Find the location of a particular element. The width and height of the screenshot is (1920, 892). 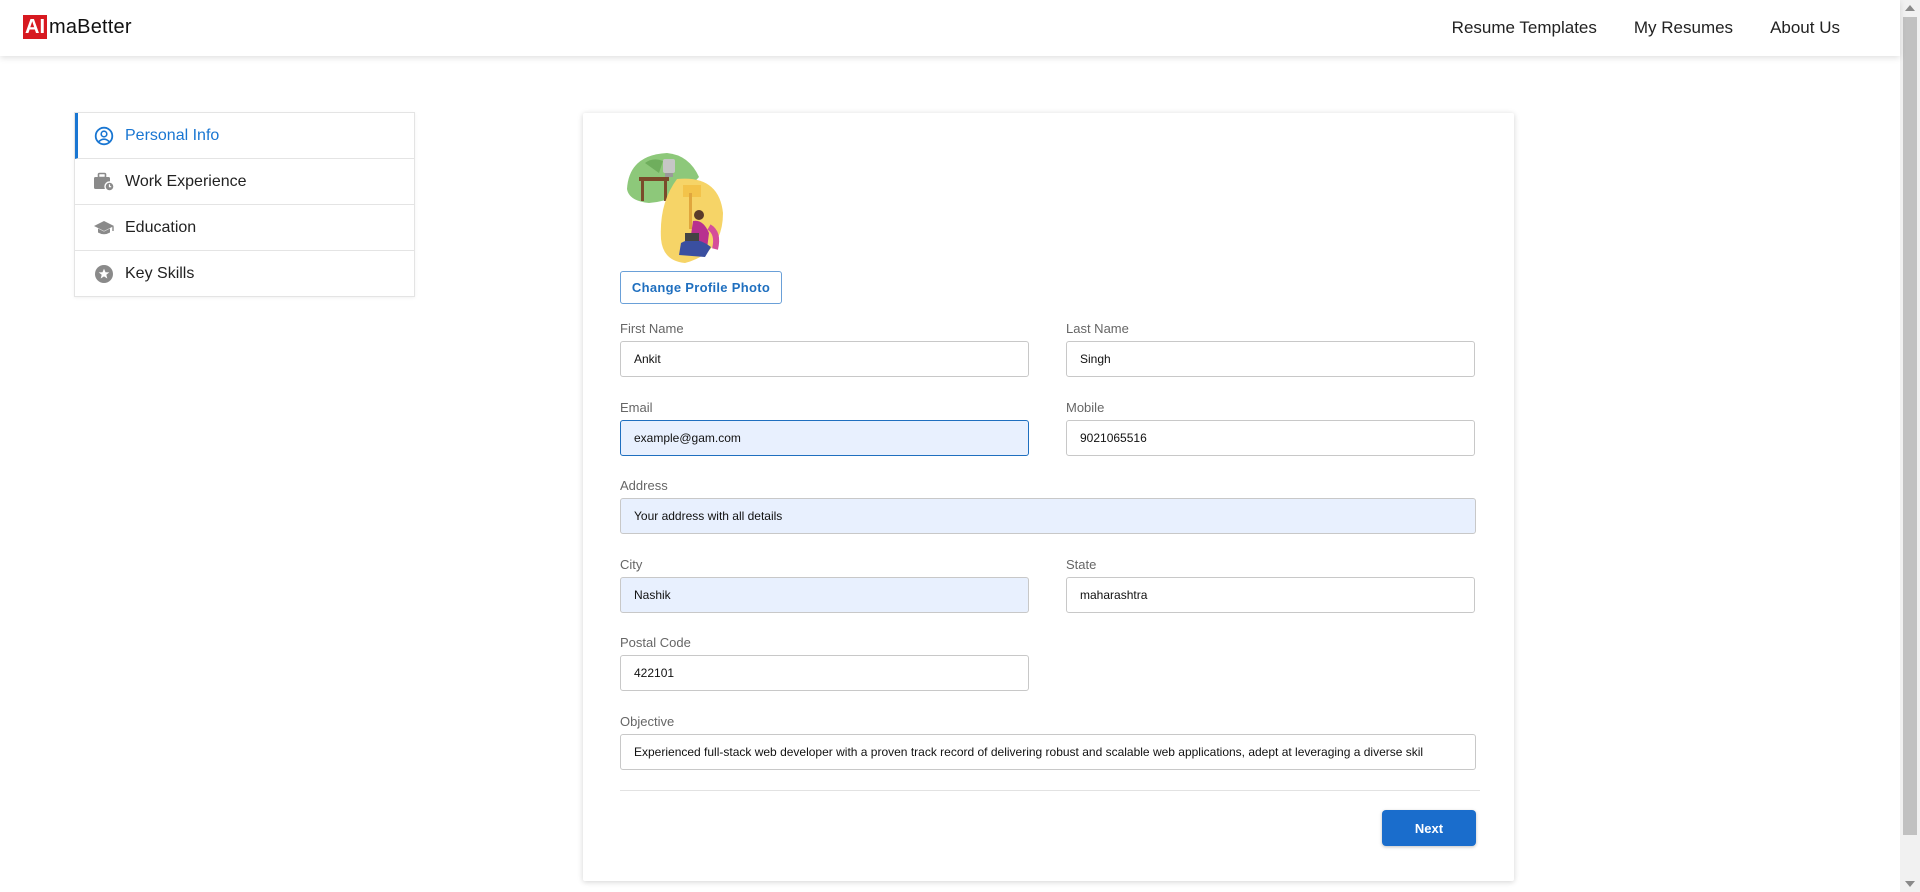

first-name-label: First Name is located at coordinates (652, 328).